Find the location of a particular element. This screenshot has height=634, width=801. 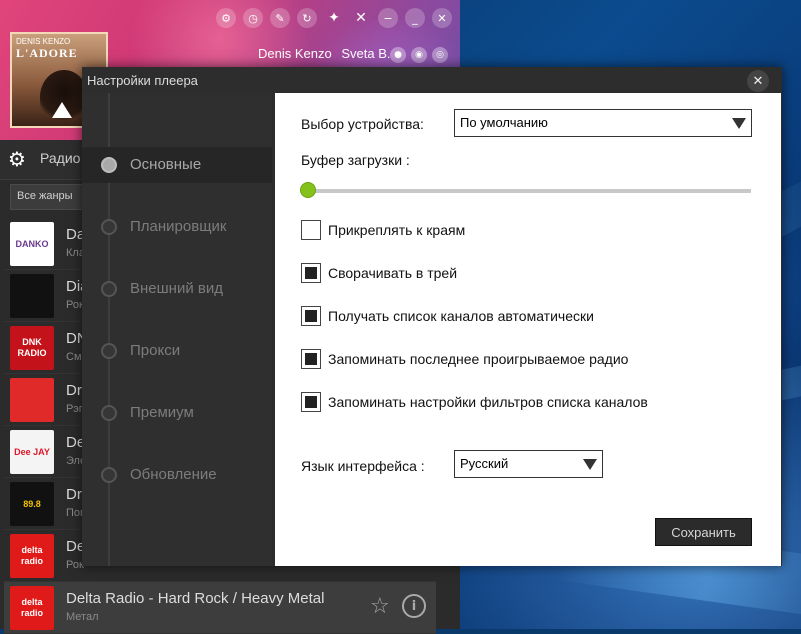

nav-item-label: Основные is located at coordinates (166, 164).